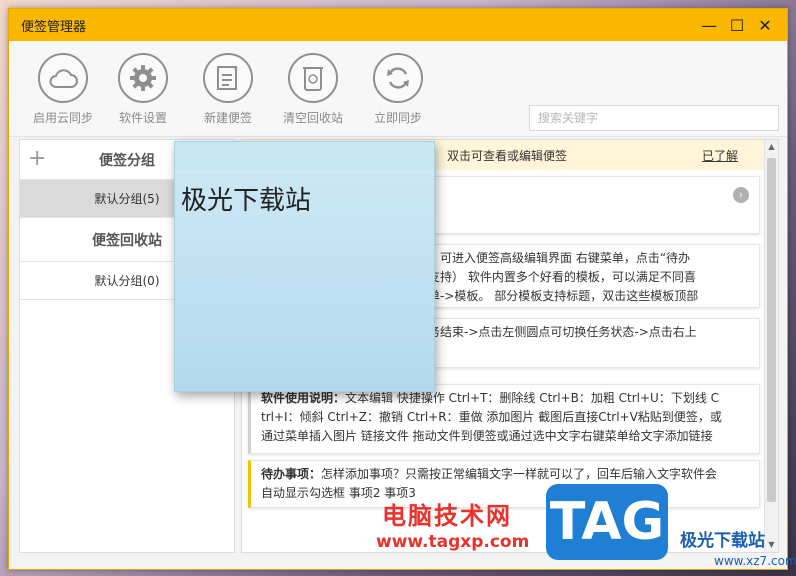 This screenshot has width=796, height=576. Describe the element at coordinates (519, 474) in the screenshot. I see `note-text: 怎样添加事项？只需按正常编辑文字一样就可以了，回车后输入文字软件会` at that location.